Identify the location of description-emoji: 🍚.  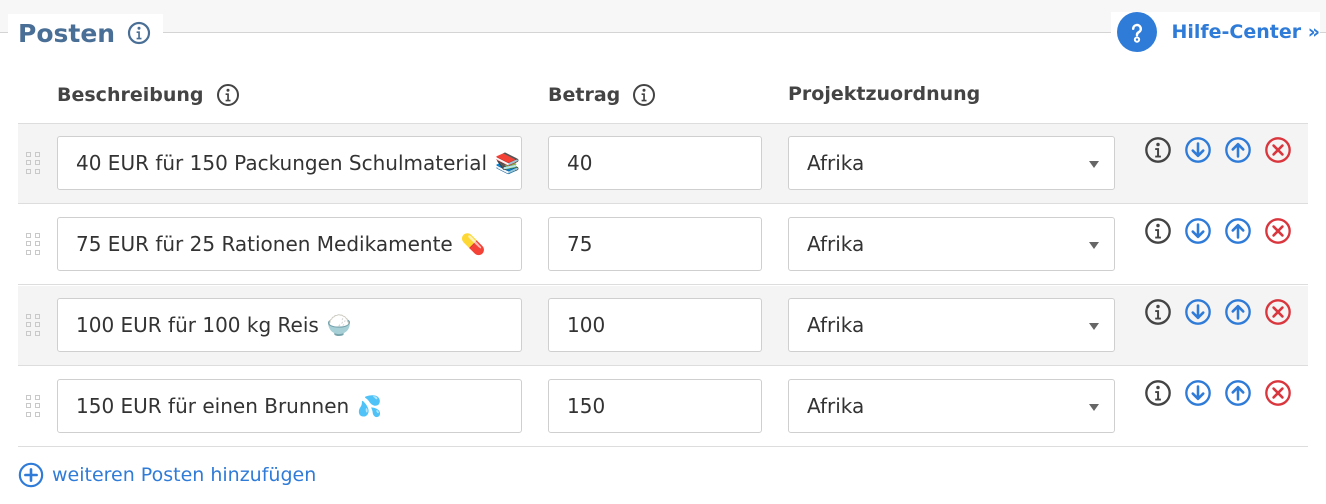
(339, 325).